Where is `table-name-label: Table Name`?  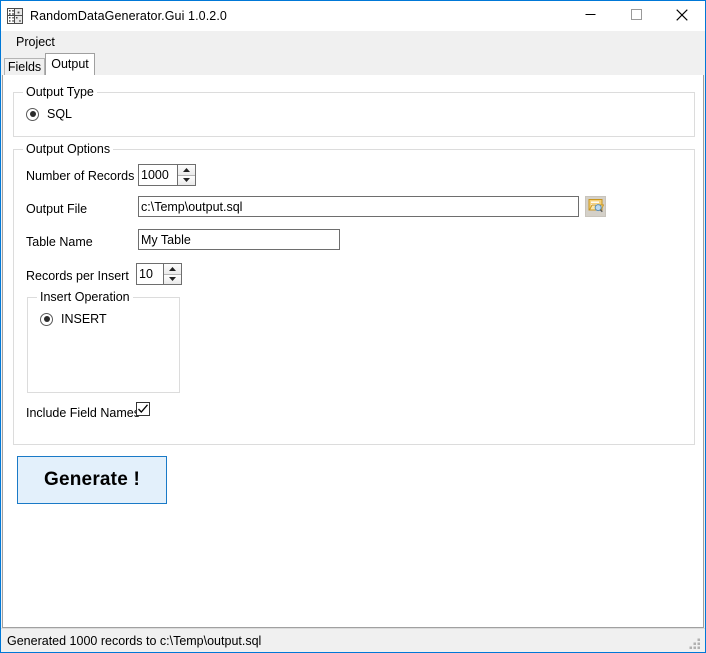
table-name-label: Table Name is located at coordinates (59, 242).